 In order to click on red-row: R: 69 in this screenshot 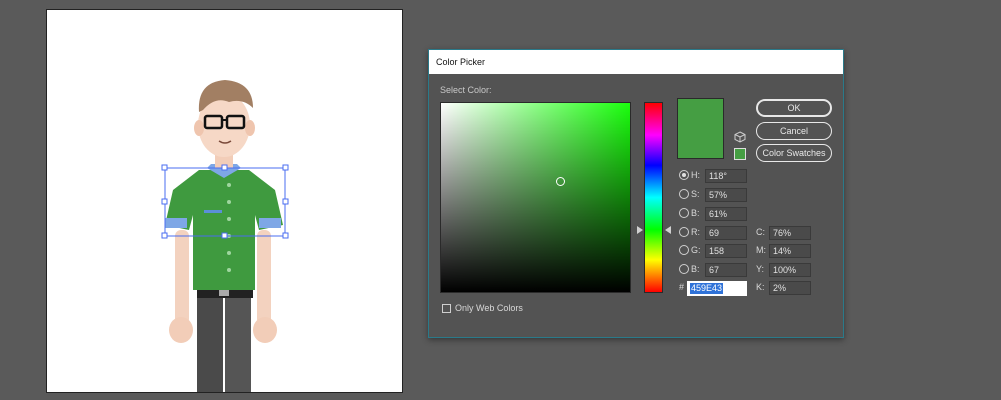, I will do `click(714, 233)`.